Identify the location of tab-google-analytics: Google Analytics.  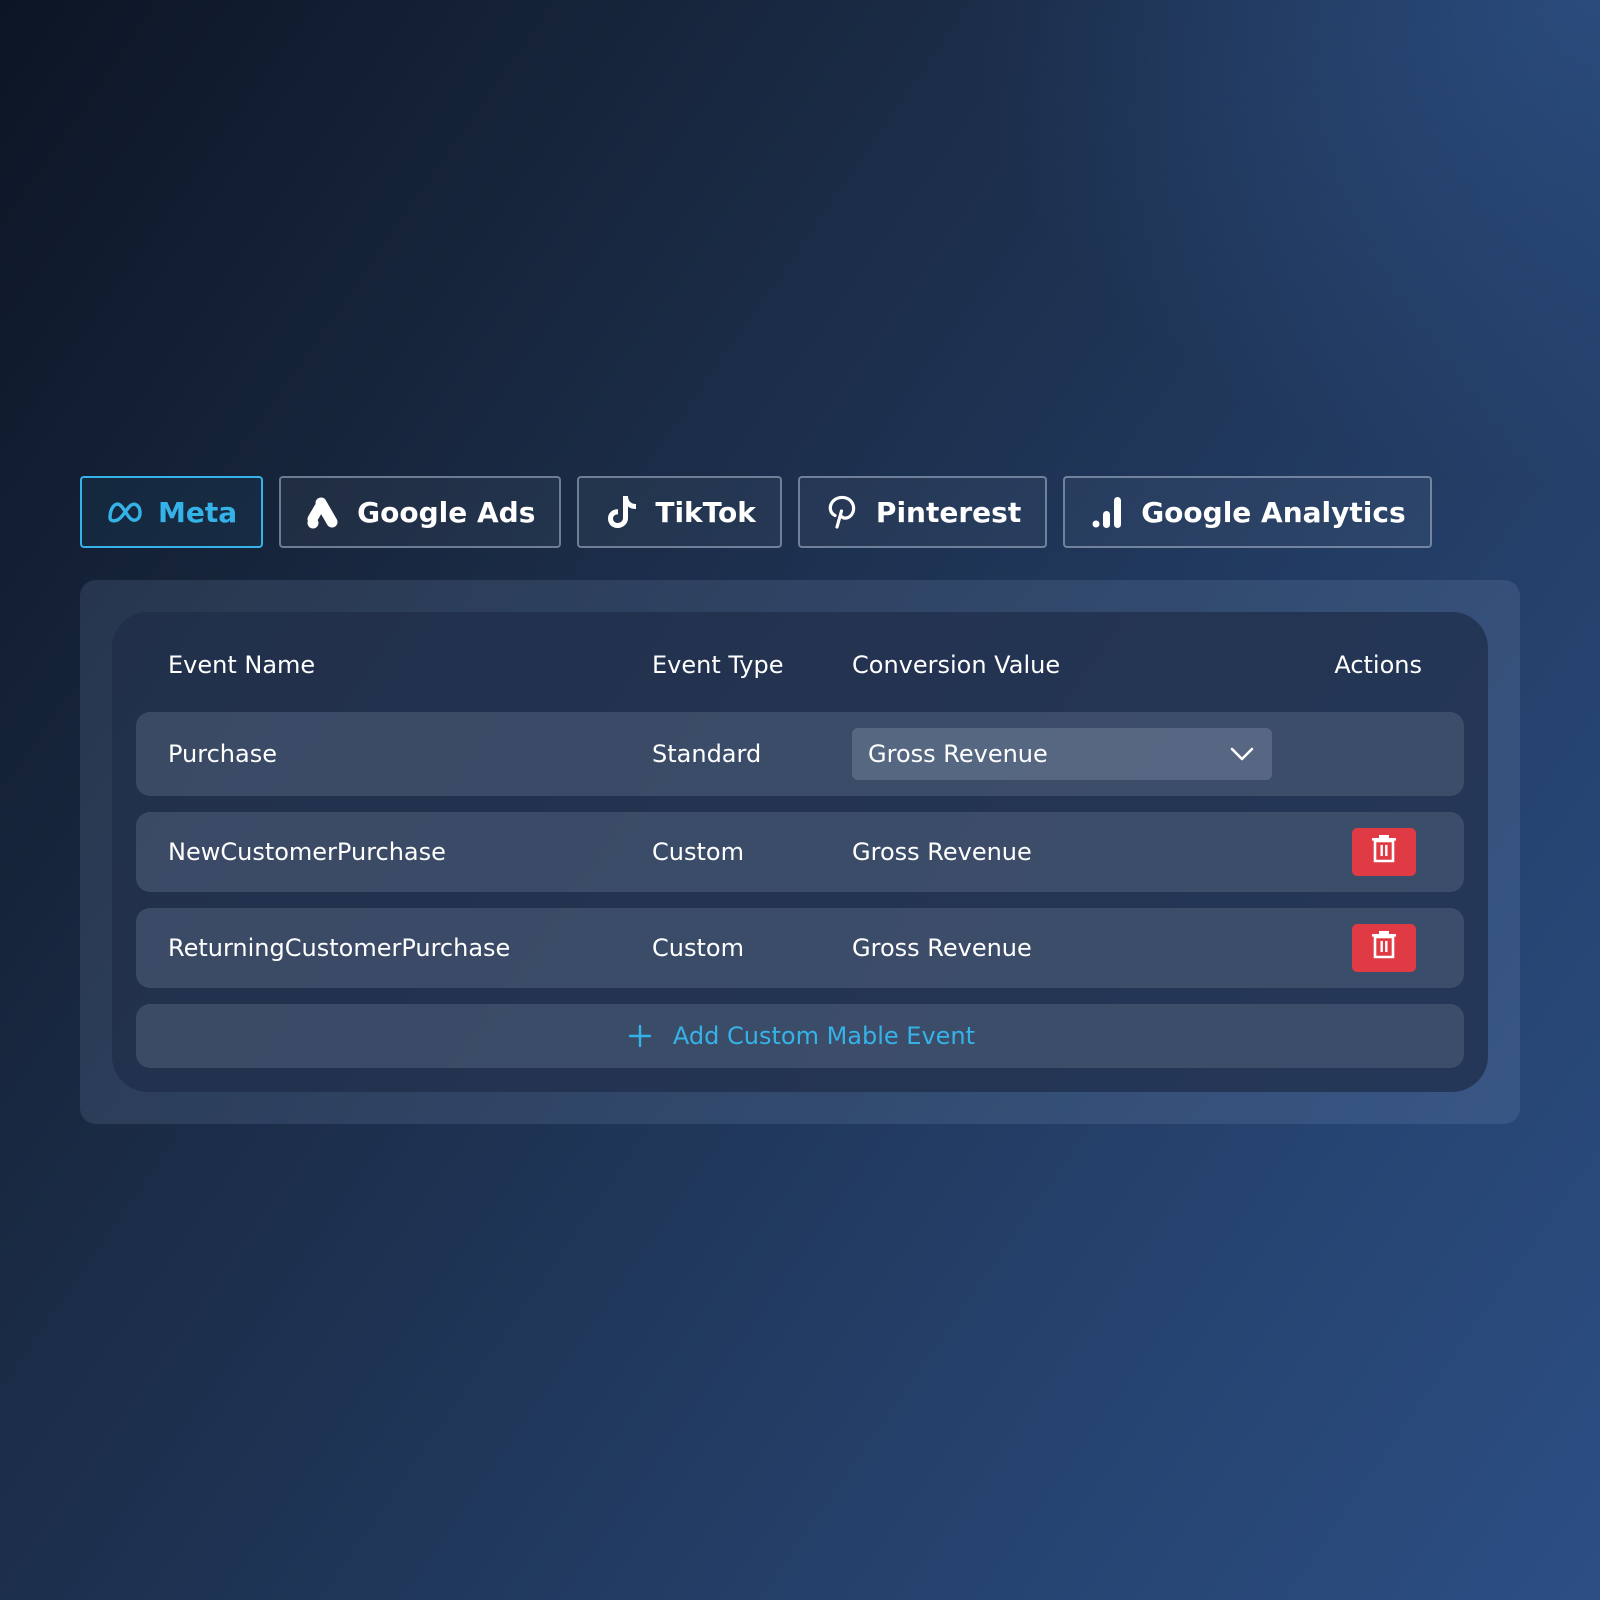
(1247, 512).